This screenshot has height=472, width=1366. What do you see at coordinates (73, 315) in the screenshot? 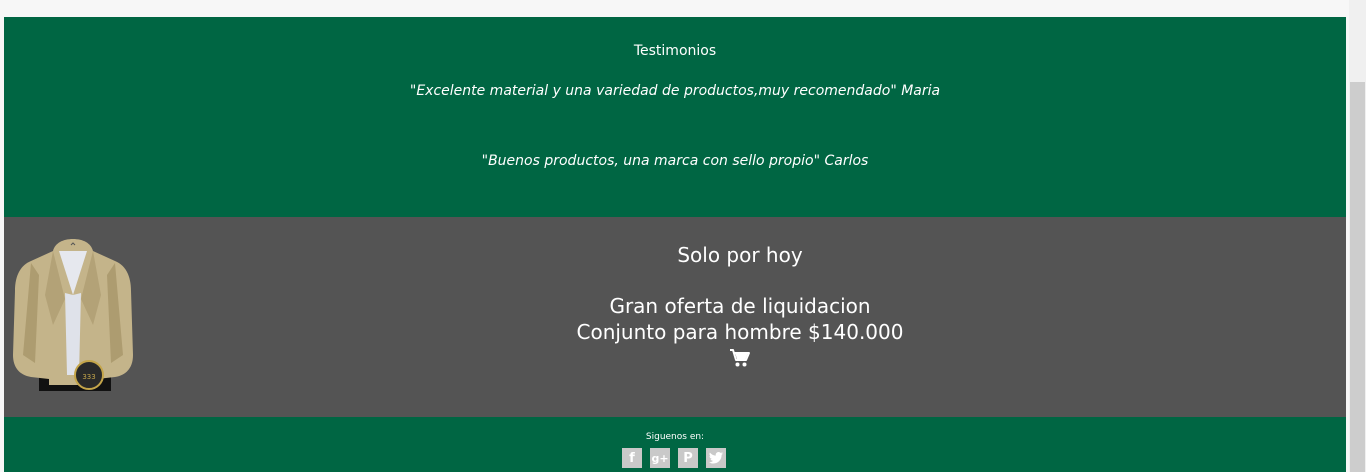
I see `beige-blazer-image: 333` at bounding box center [73, 315].